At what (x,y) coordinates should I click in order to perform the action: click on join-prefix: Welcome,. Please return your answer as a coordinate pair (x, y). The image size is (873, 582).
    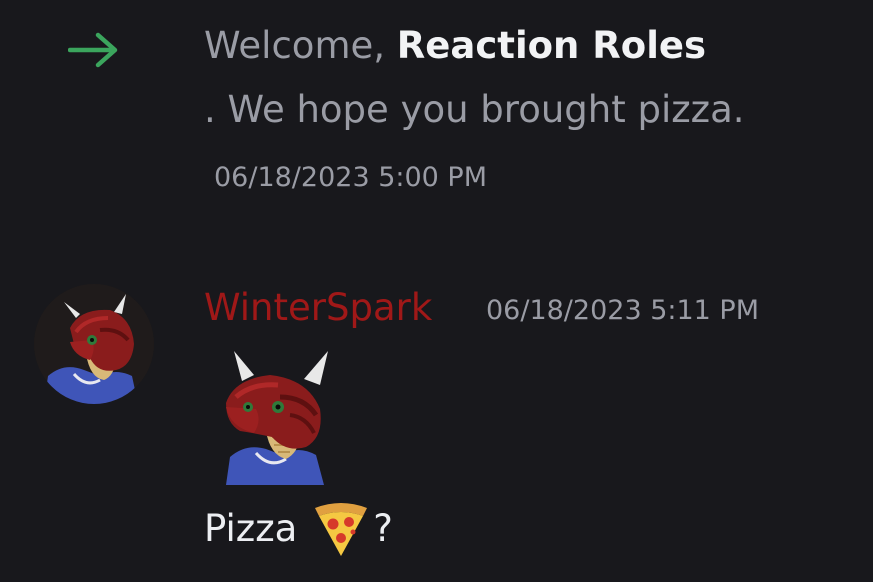
    Looking at the image, I should click on (300, 45).